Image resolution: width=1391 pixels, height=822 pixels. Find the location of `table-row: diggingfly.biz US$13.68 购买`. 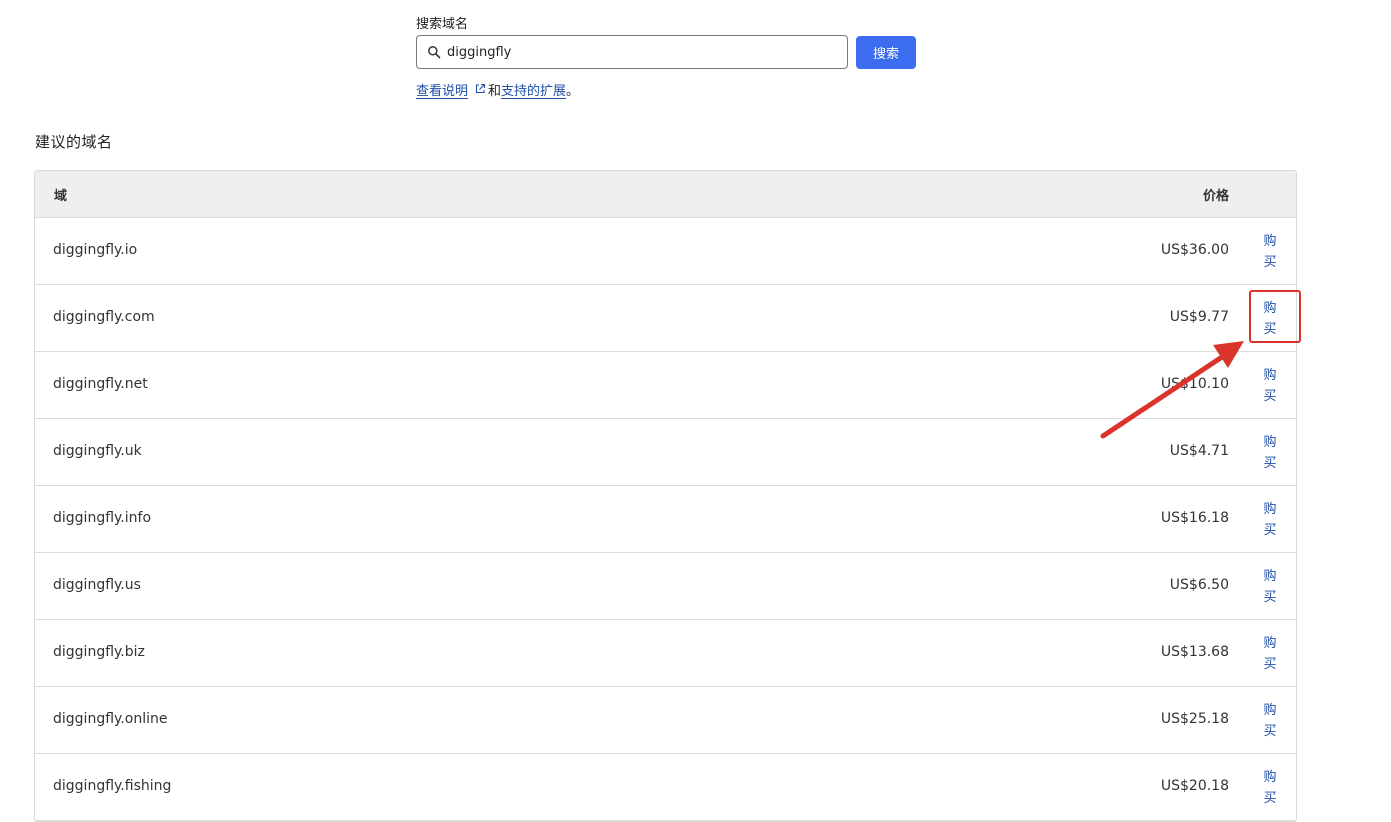

table-row: diggingfly.biz US$13.68 购买 is located at coordinates (665, 653).